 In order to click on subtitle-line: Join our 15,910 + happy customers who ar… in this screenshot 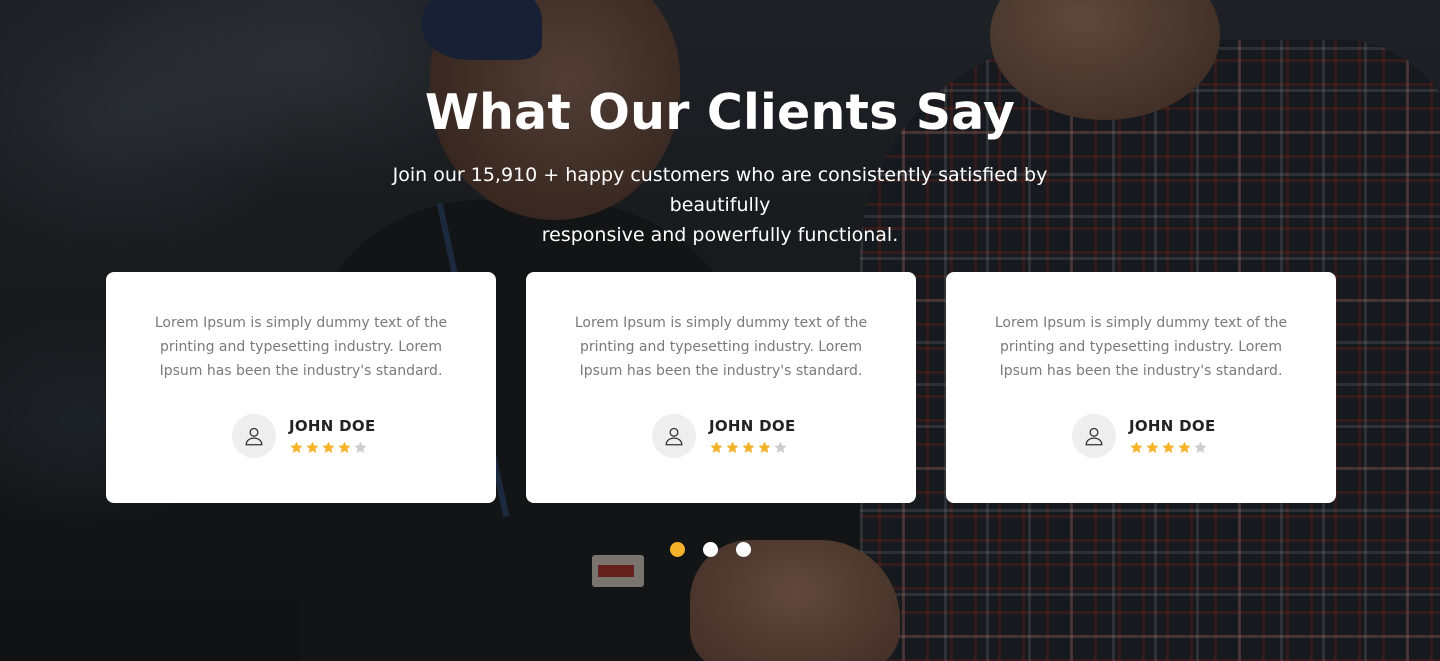, I will do `click(720, 190)`.